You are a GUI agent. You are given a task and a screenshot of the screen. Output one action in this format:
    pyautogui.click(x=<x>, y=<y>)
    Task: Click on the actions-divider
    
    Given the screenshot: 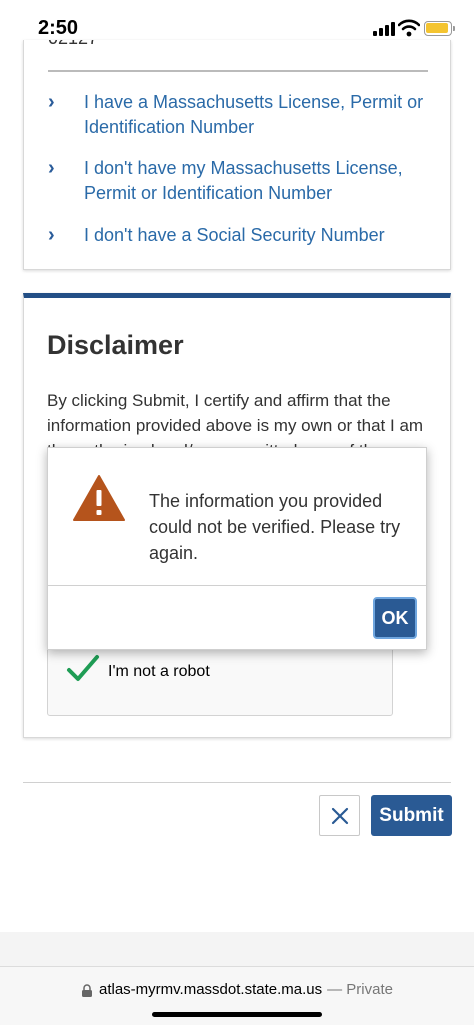 What is the action you would take?
    pyautogui.click(x=237, y=782)
    